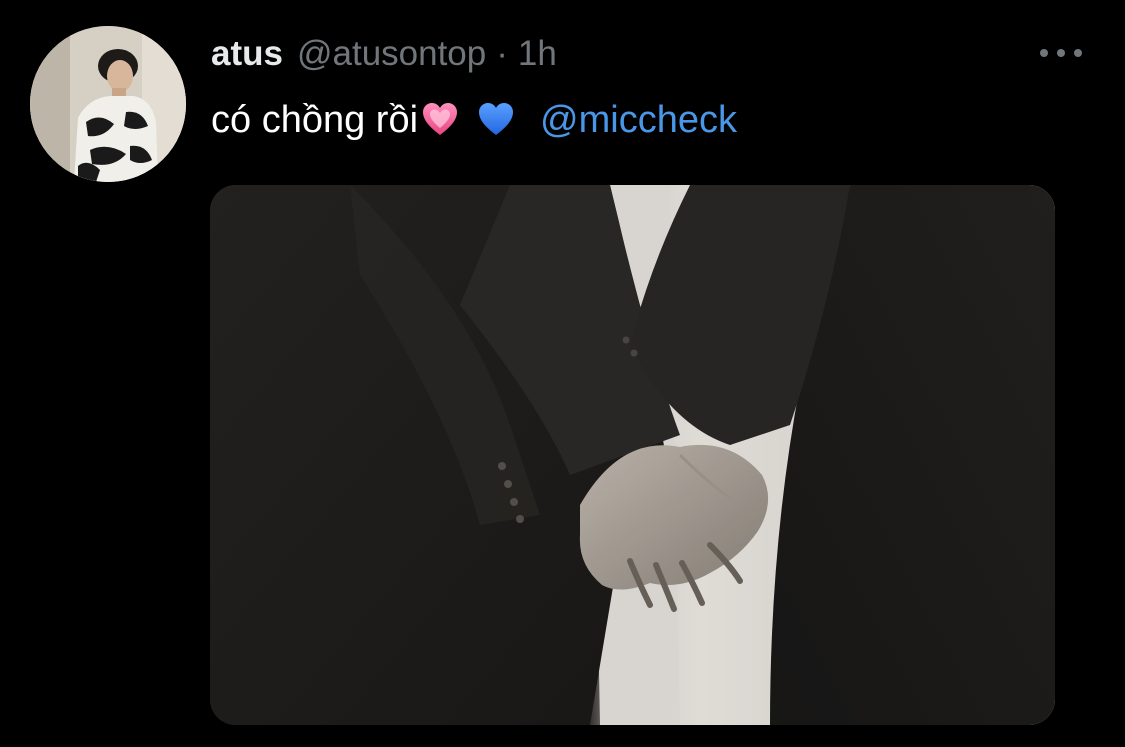  Describe the element at coordinates (638, 120) in the screenshot. I see `mention-link: @miccheck` at that location.